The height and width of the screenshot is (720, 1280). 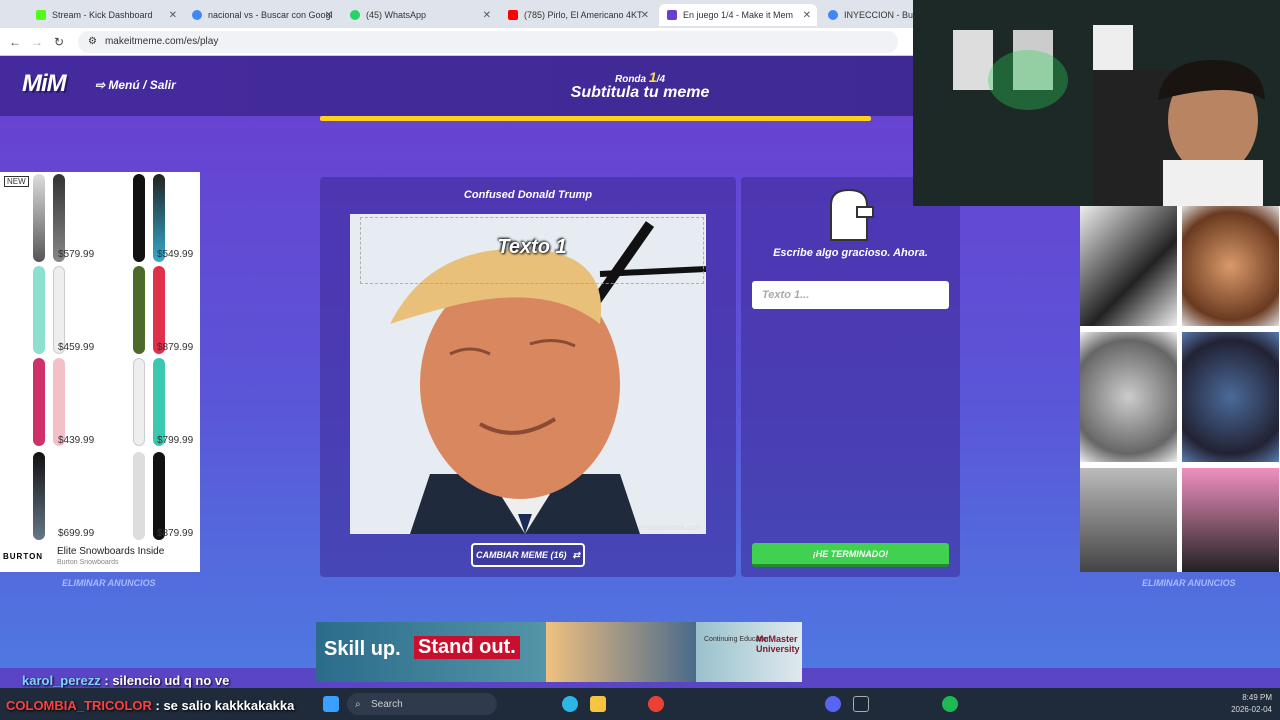 What do you see at coordinates (15, 42) in the screenshot?
I see `back-icon: ←` at bounding box center [15, 42].